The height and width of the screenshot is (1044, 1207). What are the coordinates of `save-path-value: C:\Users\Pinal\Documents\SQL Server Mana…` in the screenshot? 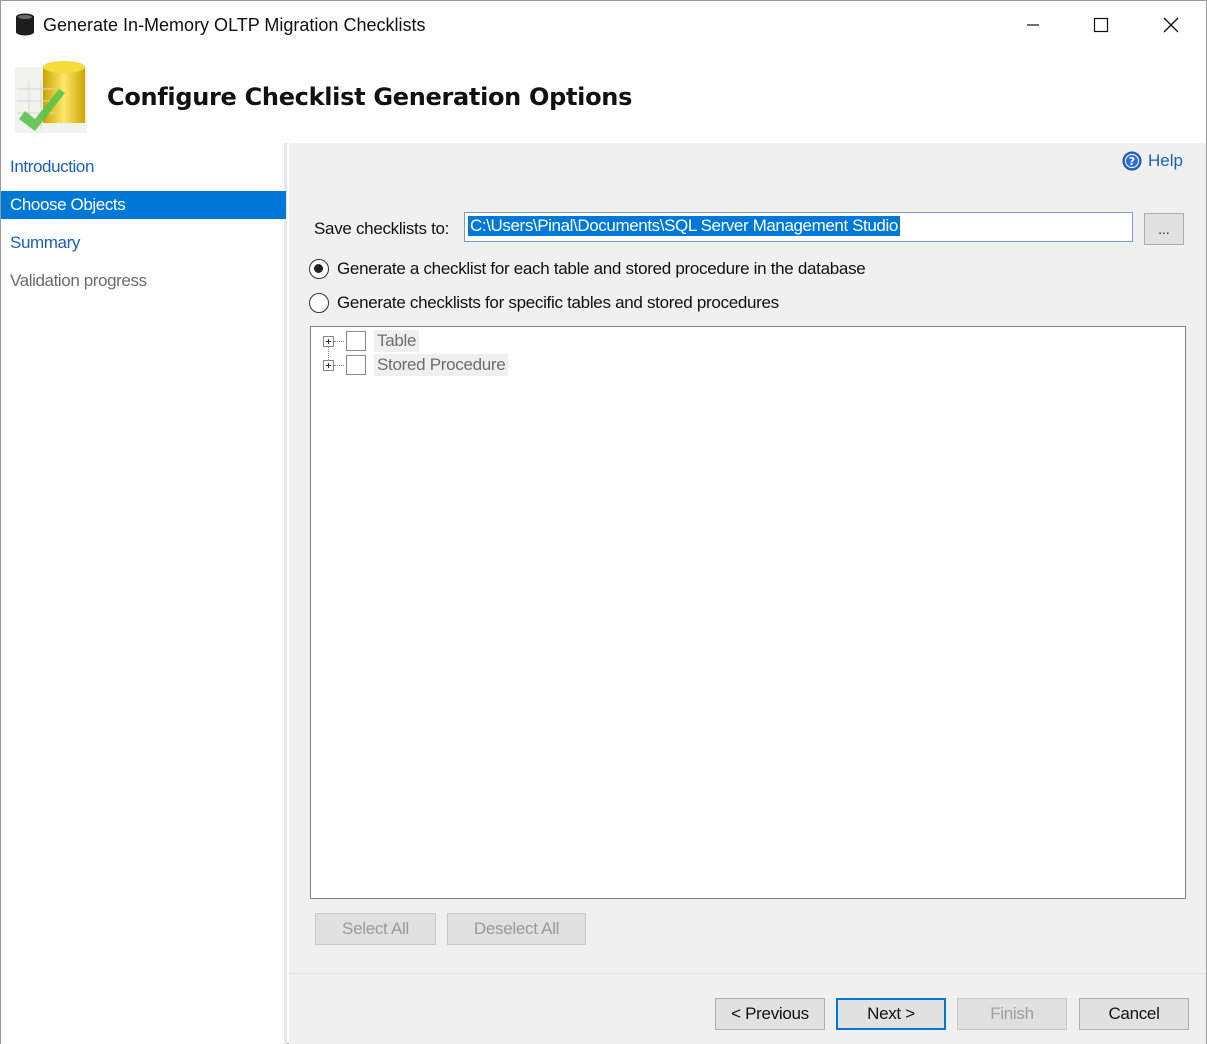 It's located at (684, 226).